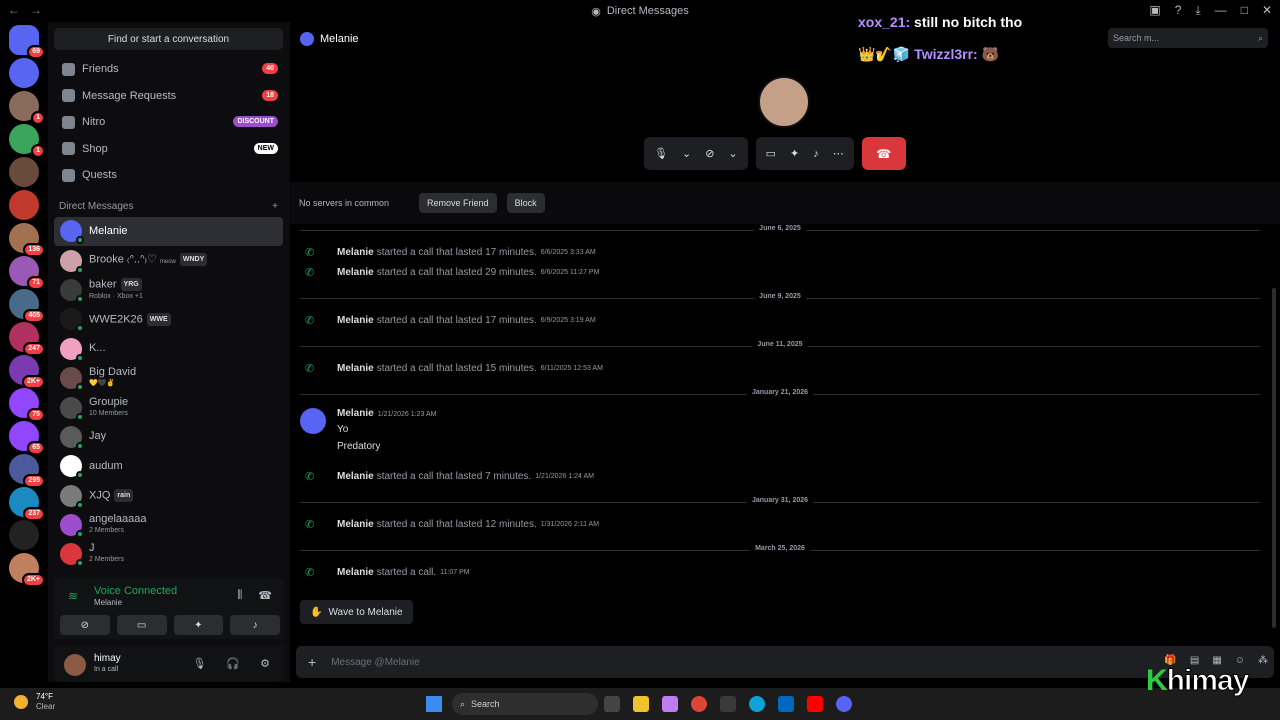 This screenshot has height=720, width=1280. I want to click on end-call-button: ☎, so click(883, 153).